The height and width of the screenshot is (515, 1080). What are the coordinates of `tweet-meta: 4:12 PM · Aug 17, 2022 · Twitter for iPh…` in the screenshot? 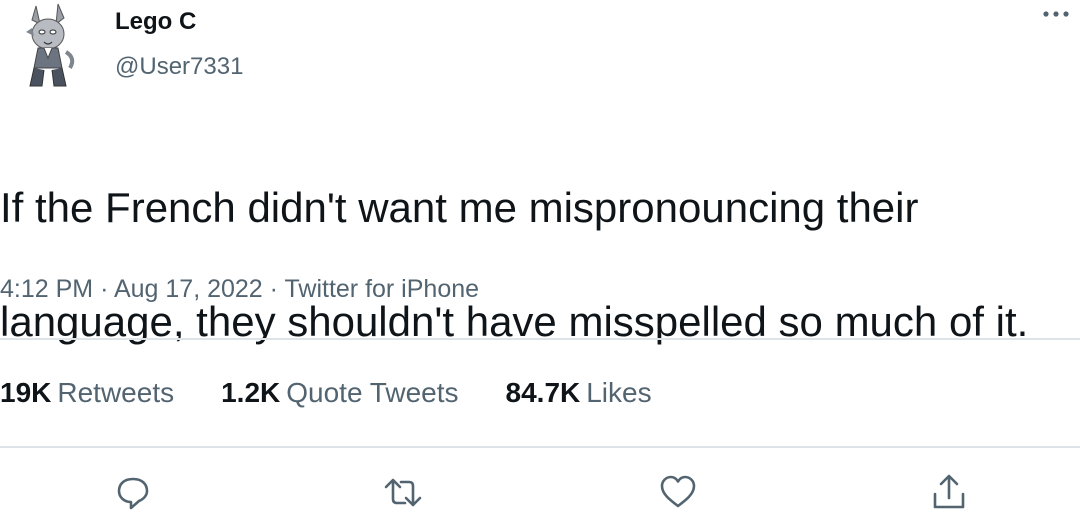 It's located at (239, 289).